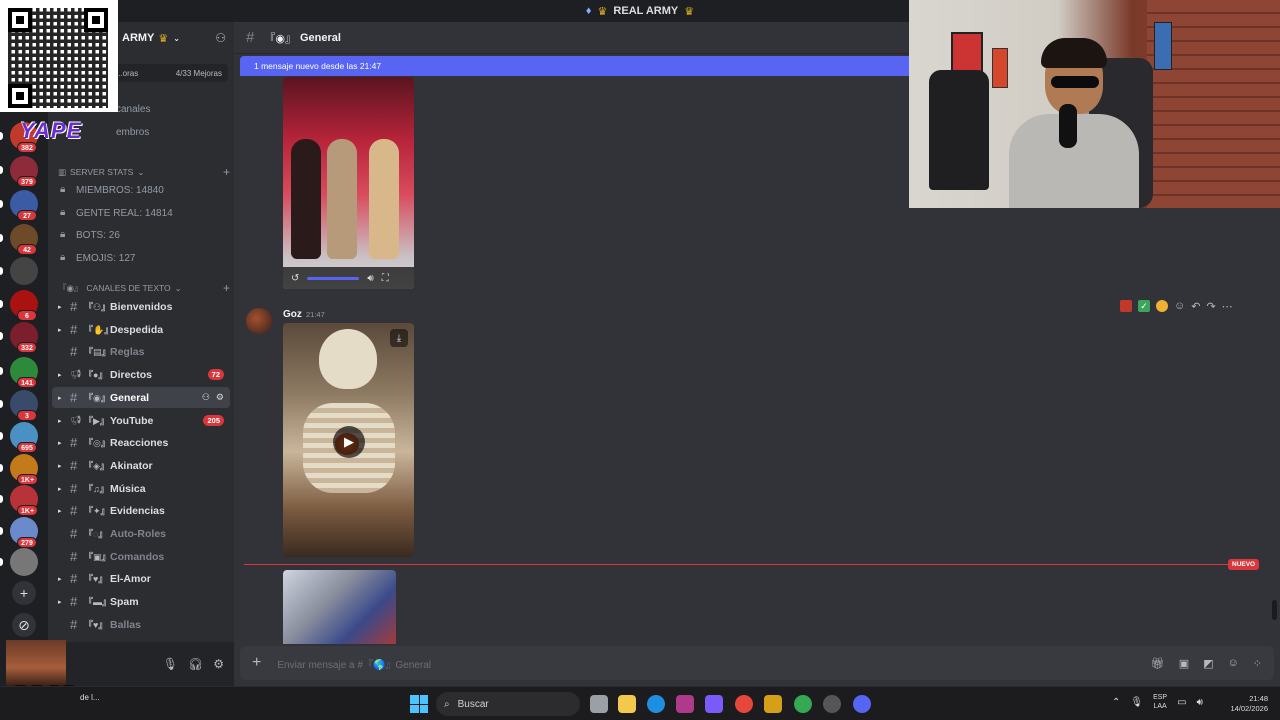 The image size is (1280, 720). I want to click on add-server-icon: +, so click(24, 593).